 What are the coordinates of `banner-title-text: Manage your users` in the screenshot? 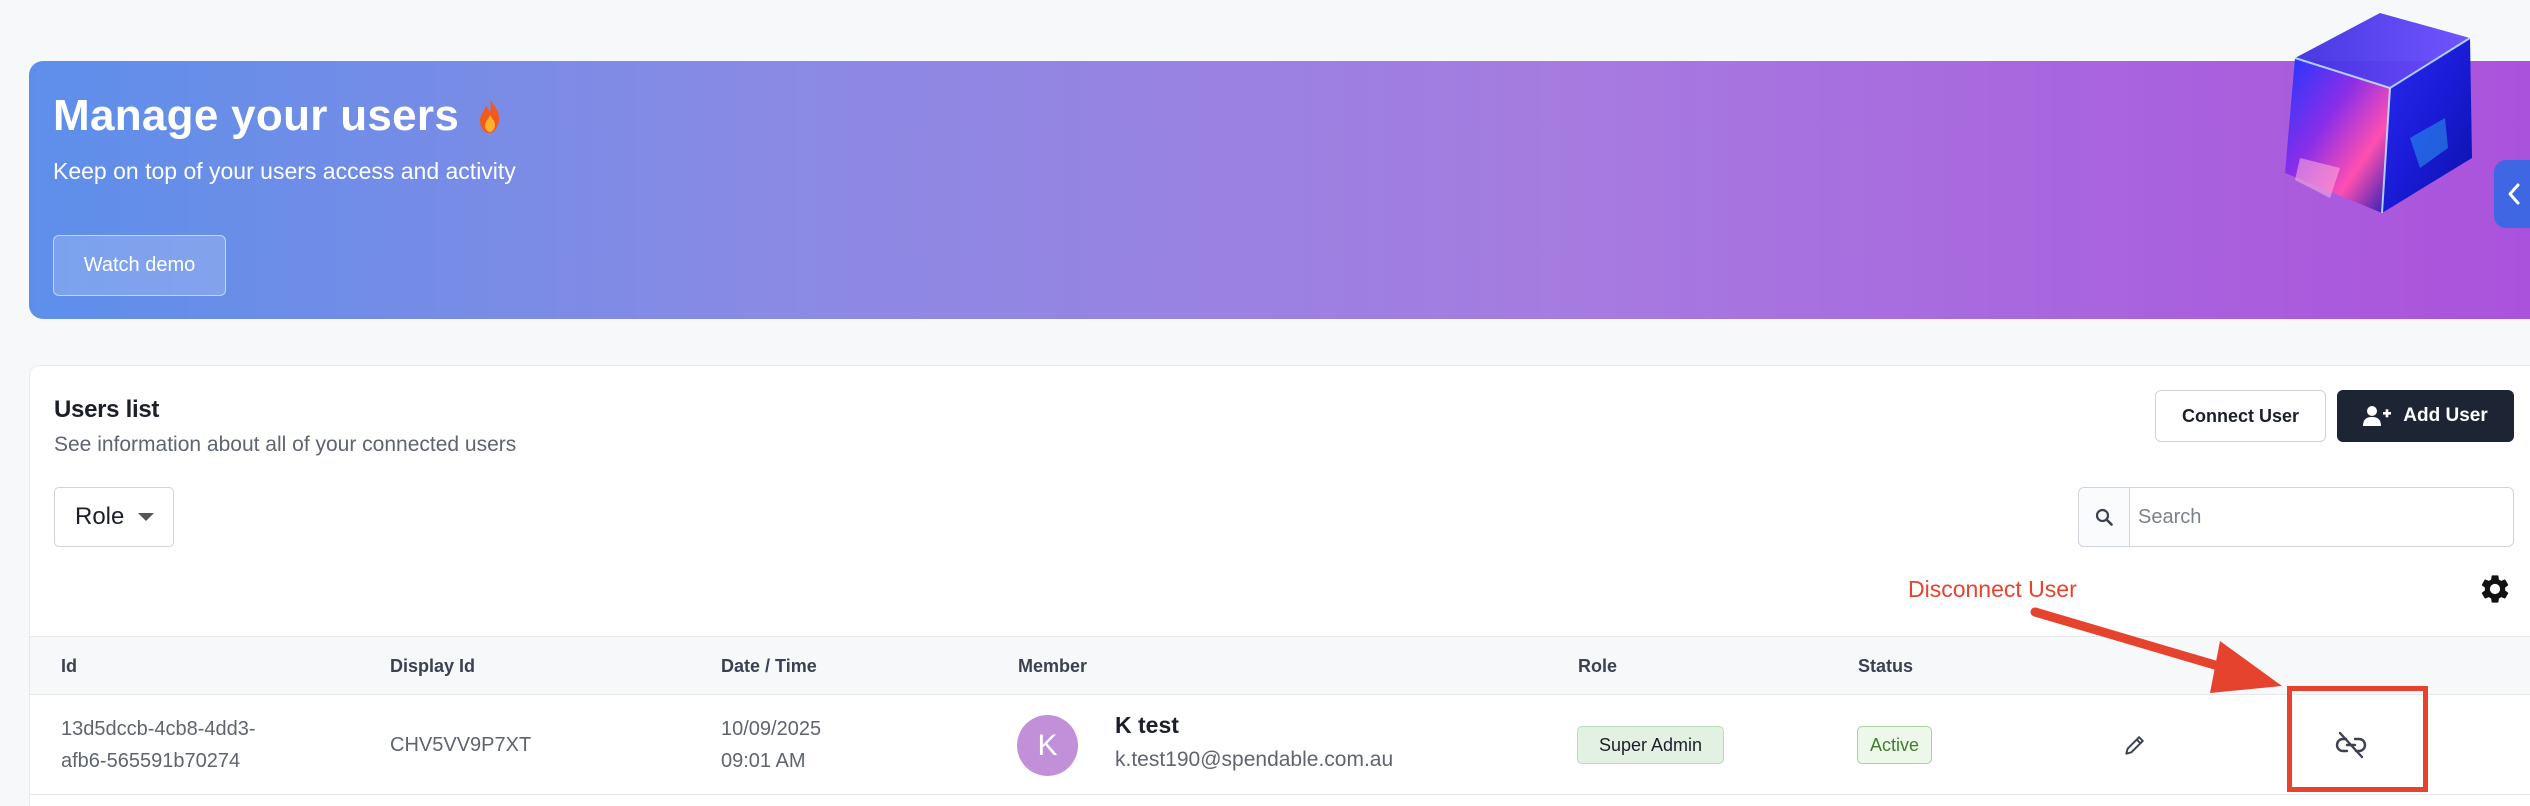 It's located at (256, 115).